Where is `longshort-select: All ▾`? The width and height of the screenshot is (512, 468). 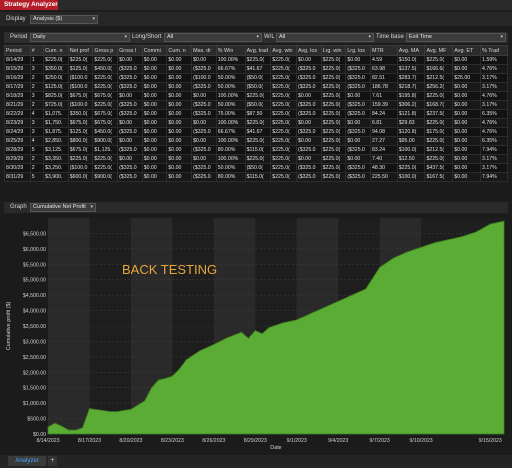 longshort-select: All ▾ is located at coordinates (213, 37).